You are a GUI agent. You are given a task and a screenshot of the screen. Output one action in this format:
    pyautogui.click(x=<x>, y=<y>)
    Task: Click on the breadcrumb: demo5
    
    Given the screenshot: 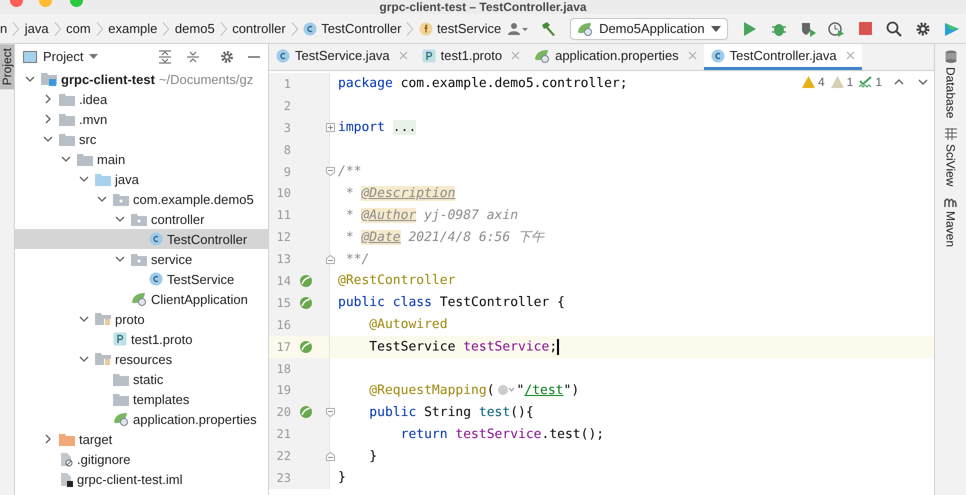 What is the action you would take?
    pyautogui.click(x=194, y=28)
    